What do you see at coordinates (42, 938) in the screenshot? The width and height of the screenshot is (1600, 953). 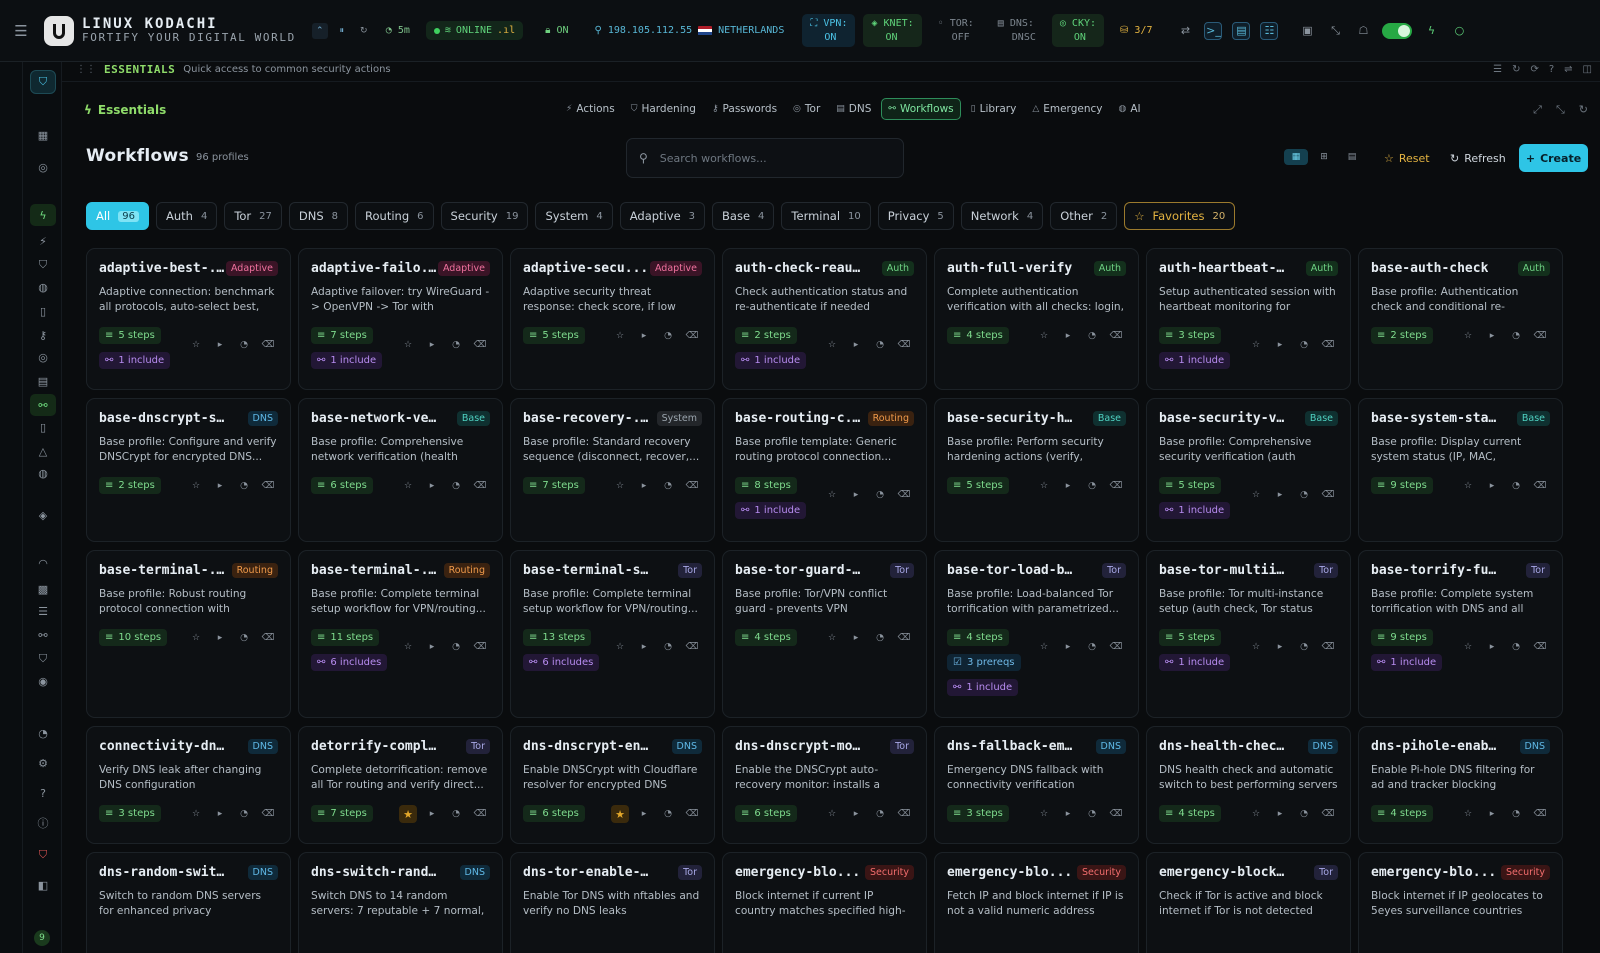 I see `notification-badge: 9` at bounding box center [42, 938].